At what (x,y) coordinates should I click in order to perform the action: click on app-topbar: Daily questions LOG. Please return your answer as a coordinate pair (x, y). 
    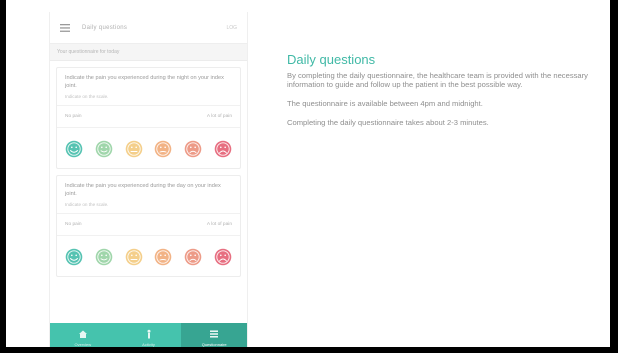
    Looking at the image, I should click on (148, 28).